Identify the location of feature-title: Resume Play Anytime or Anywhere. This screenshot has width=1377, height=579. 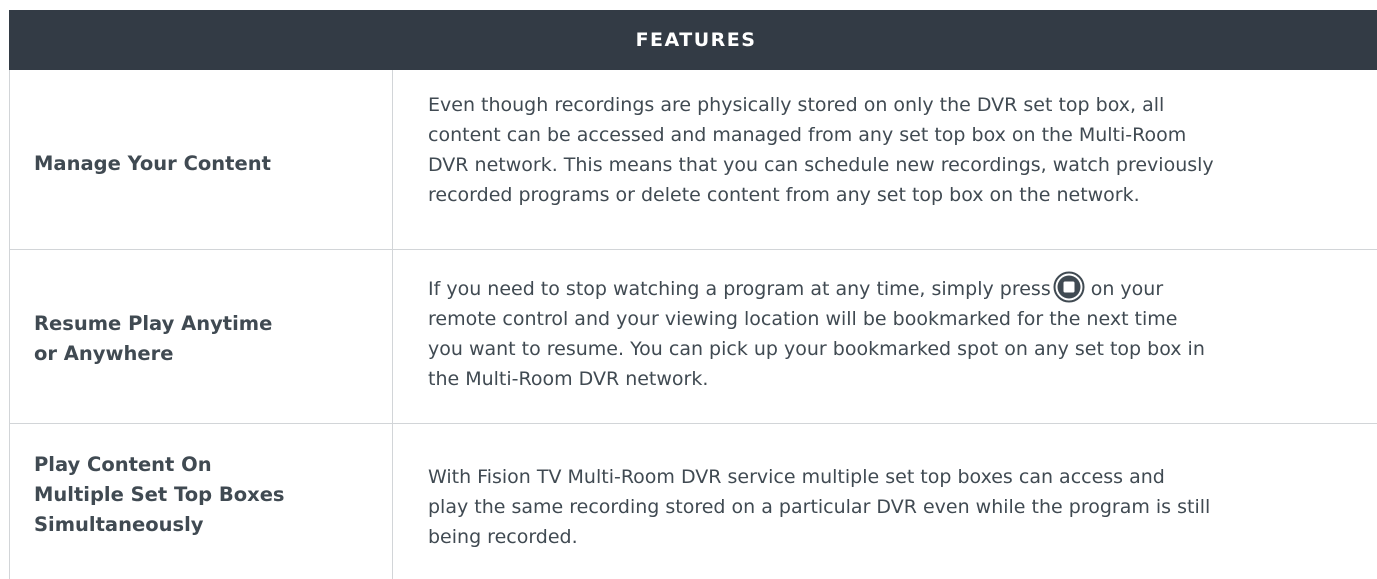
(153, 337).